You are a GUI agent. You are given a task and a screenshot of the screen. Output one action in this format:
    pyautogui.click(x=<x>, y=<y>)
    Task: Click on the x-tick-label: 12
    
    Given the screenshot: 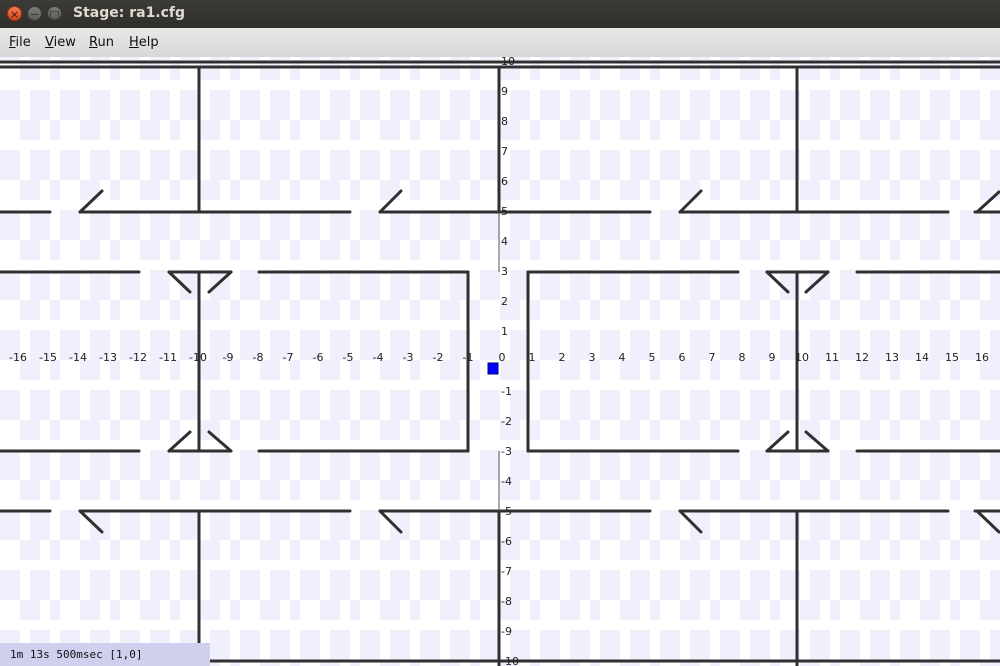 What is the action you would take?
    pyautogui.click(x=862, y=357)
    